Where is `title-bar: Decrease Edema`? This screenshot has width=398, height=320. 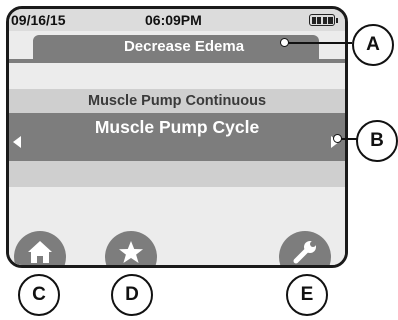 title-bar: Decrease Edema is located at coordinates (177, 46).